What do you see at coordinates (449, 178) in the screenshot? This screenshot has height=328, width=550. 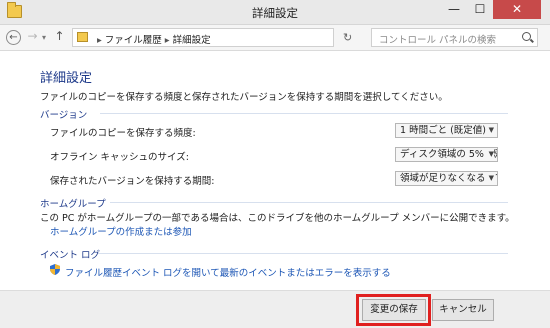 I see `keep-versions-value: 領域が足りなくなるまで` at bounding box center [449, 178].